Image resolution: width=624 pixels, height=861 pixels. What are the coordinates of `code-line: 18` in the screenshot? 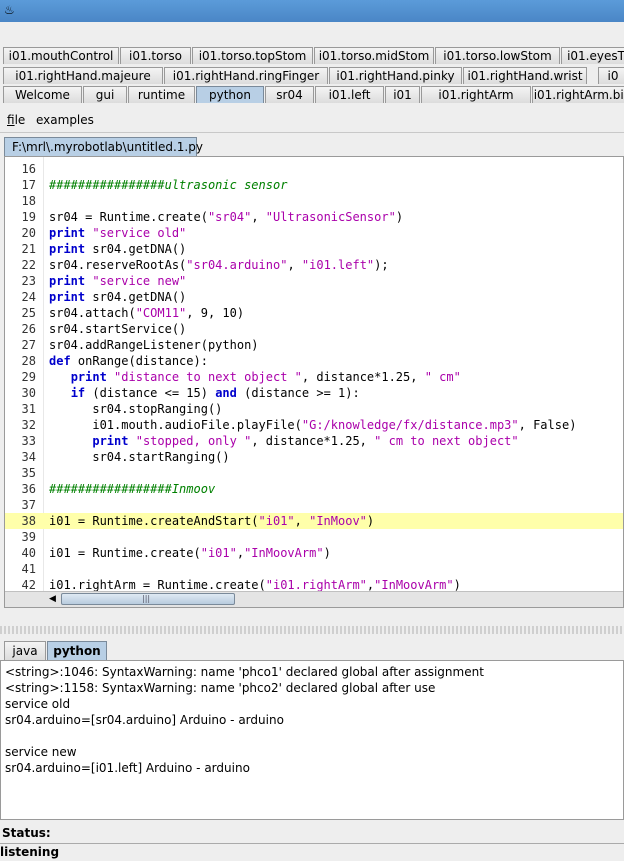 It's located at (314, 201).